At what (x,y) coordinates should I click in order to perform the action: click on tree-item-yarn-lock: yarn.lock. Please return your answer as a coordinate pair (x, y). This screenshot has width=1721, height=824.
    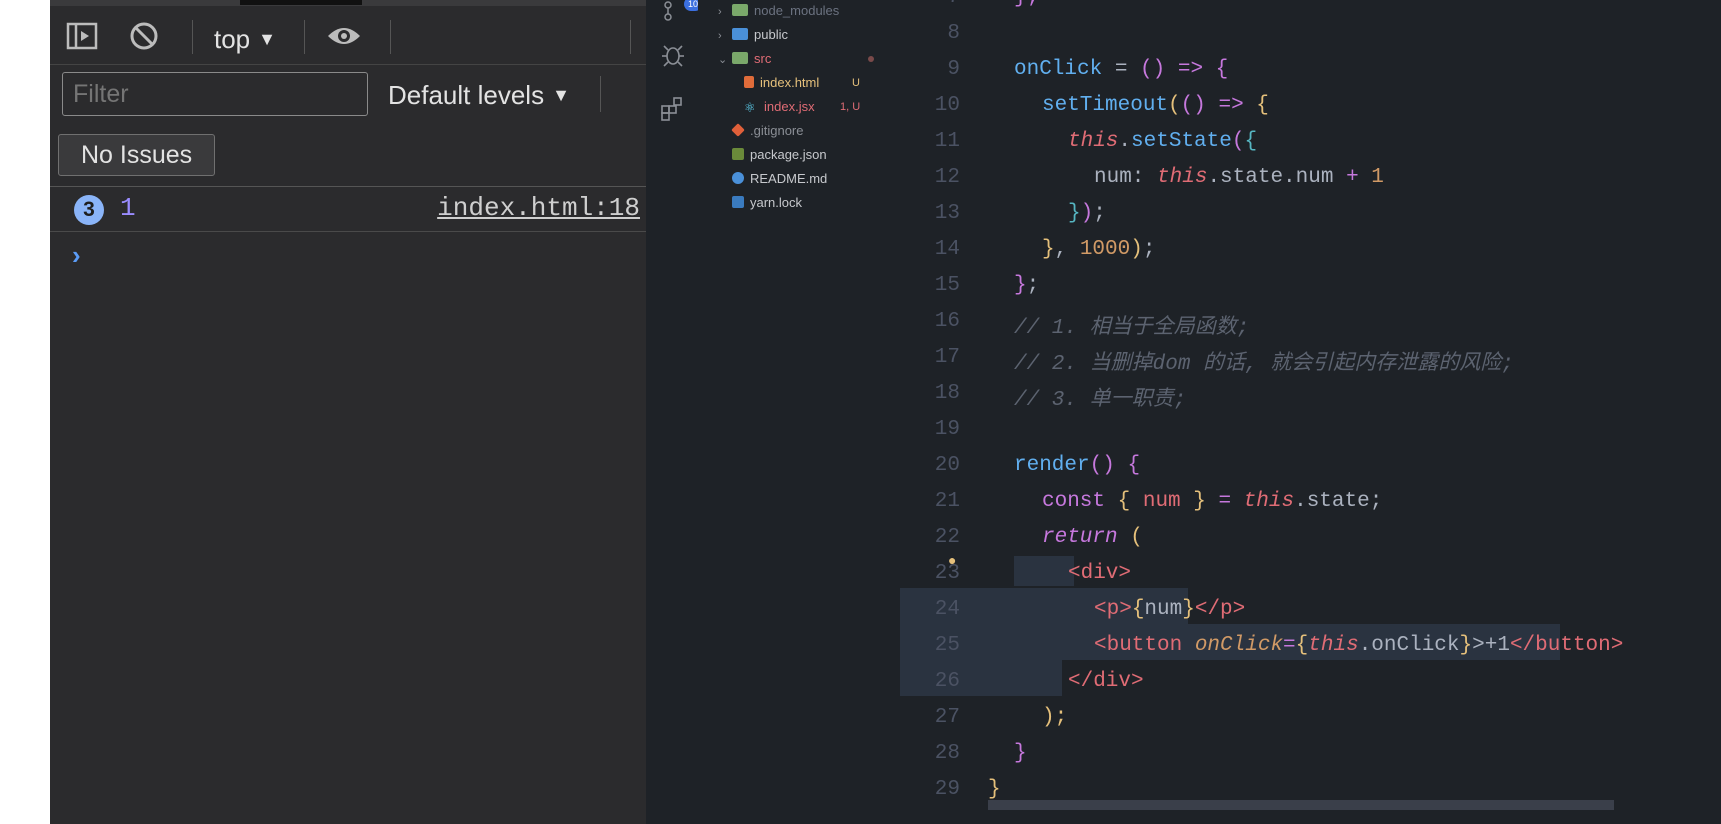
    Looking at the image, I should click on (767, 203).